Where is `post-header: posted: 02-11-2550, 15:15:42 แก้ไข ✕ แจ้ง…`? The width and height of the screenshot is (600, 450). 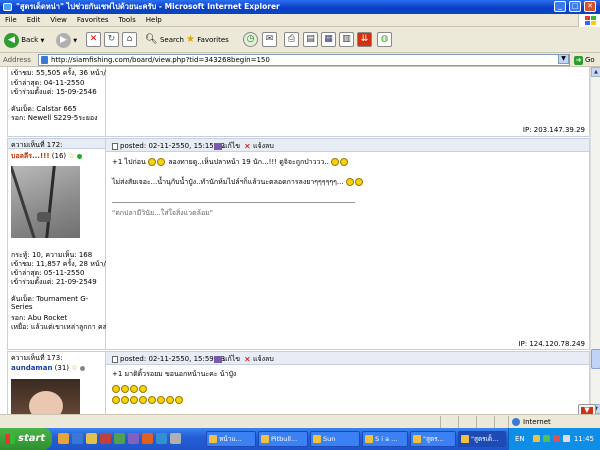 post-header: posted: 02-11-2550, 15:15:42 แก้ไข ✕ แจ้ง… is located at coordinates (347, 145).